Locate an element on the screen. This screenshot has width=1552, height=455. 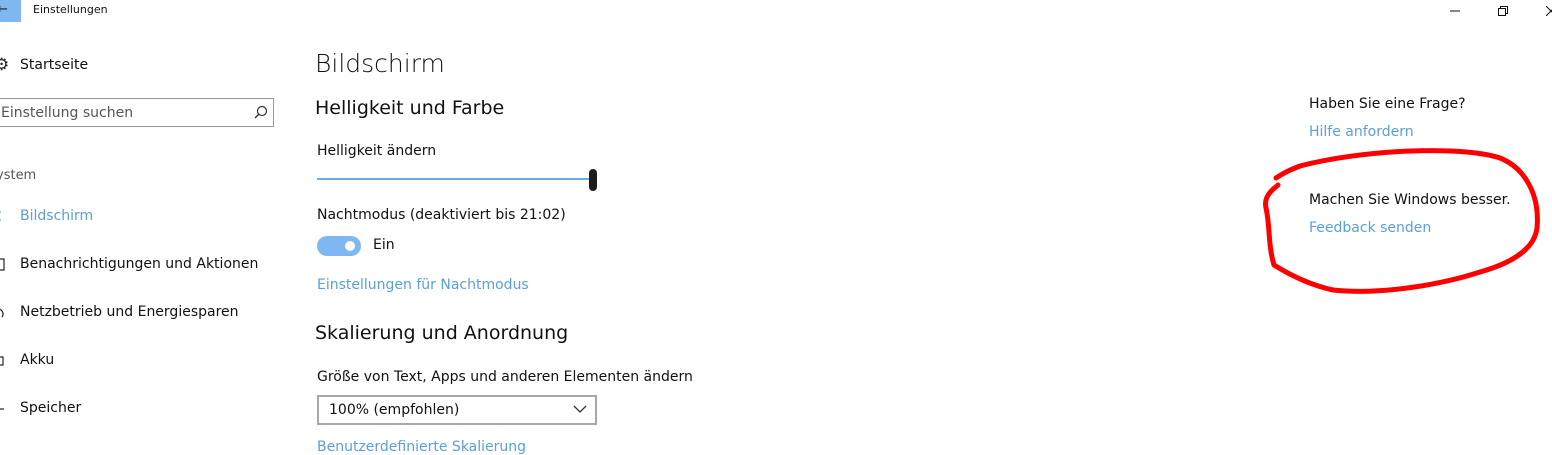
settings-search-box is located at coordinates (137, 112).